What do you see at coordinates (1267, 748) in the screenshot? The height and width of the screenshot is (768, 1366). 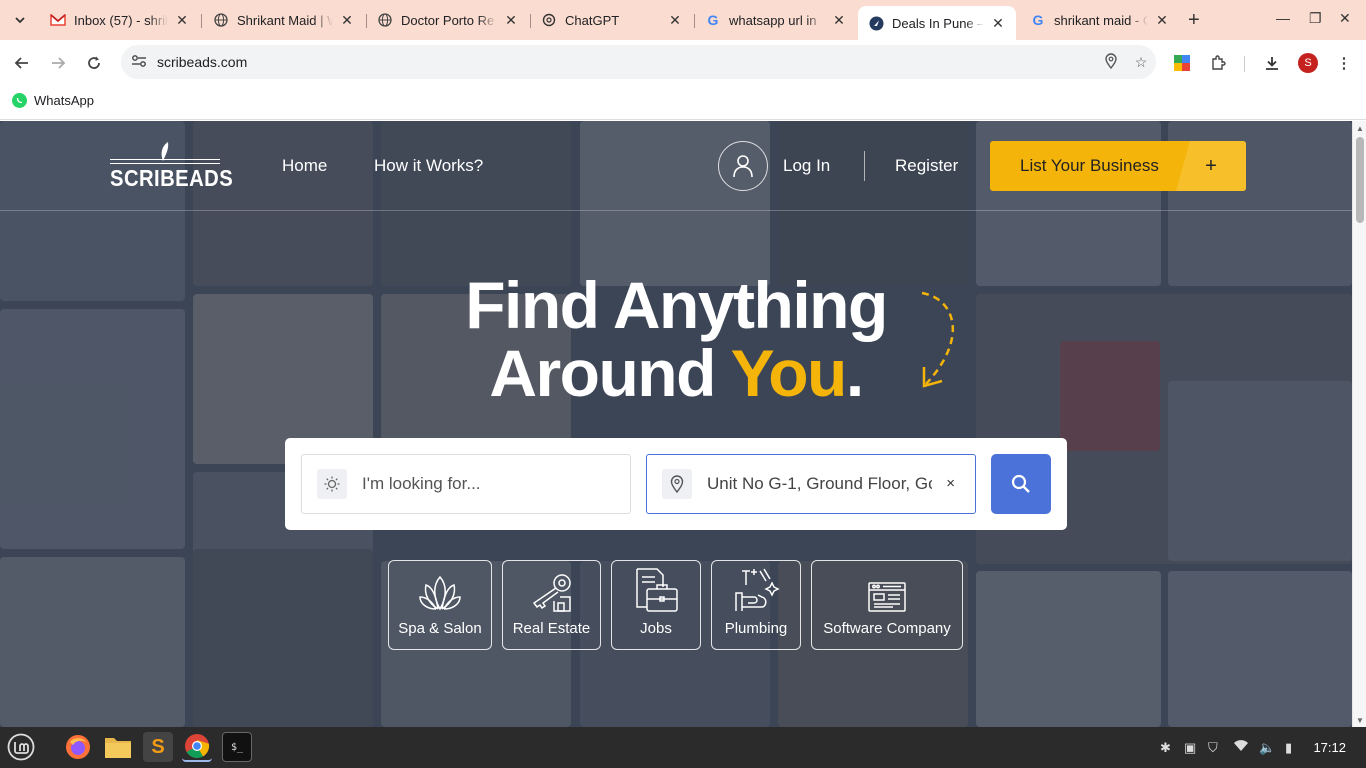 I see `volume-icon: 🔈` at bounding box center [1267, 748].